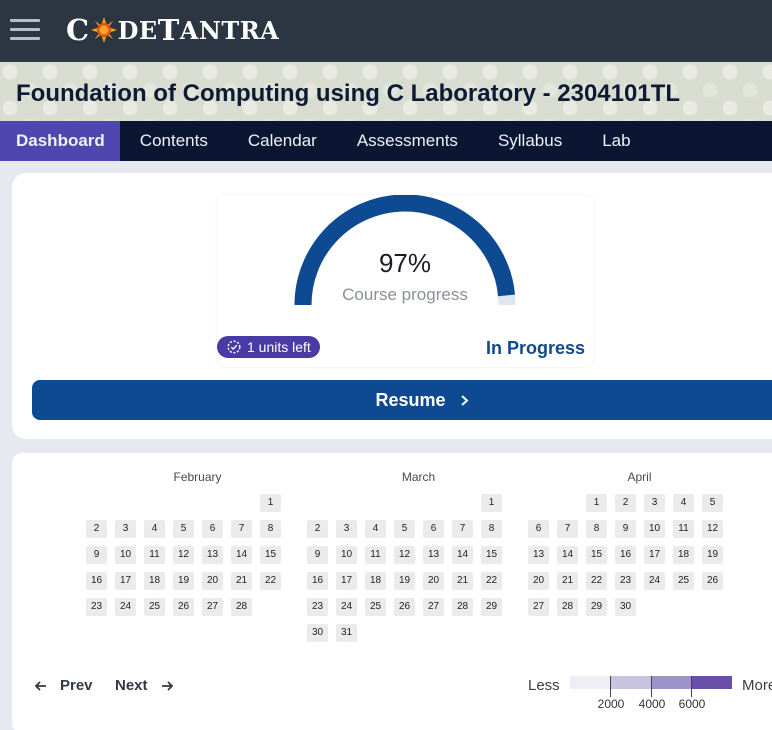  What do you see at coordinates (26, 30) in the screenshot?
I see `hamburger-menu-icon` at bounding box center [26, 30].